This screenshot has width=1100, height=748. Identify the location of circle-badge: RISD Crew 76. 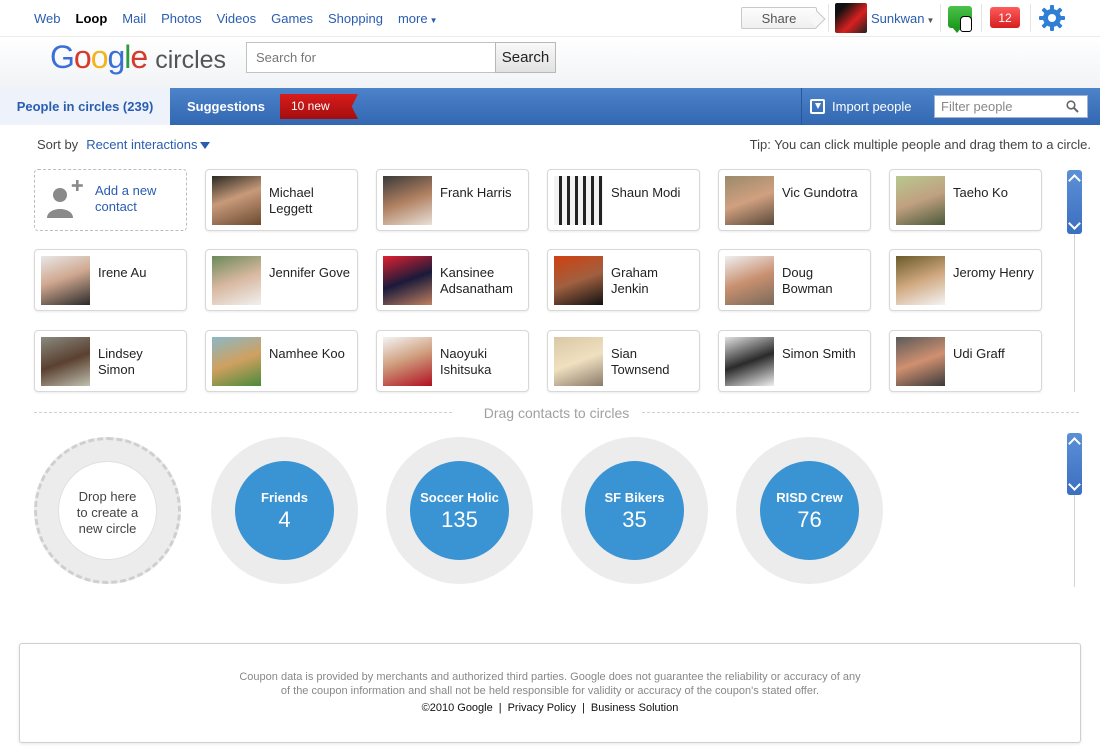
(809, 510).